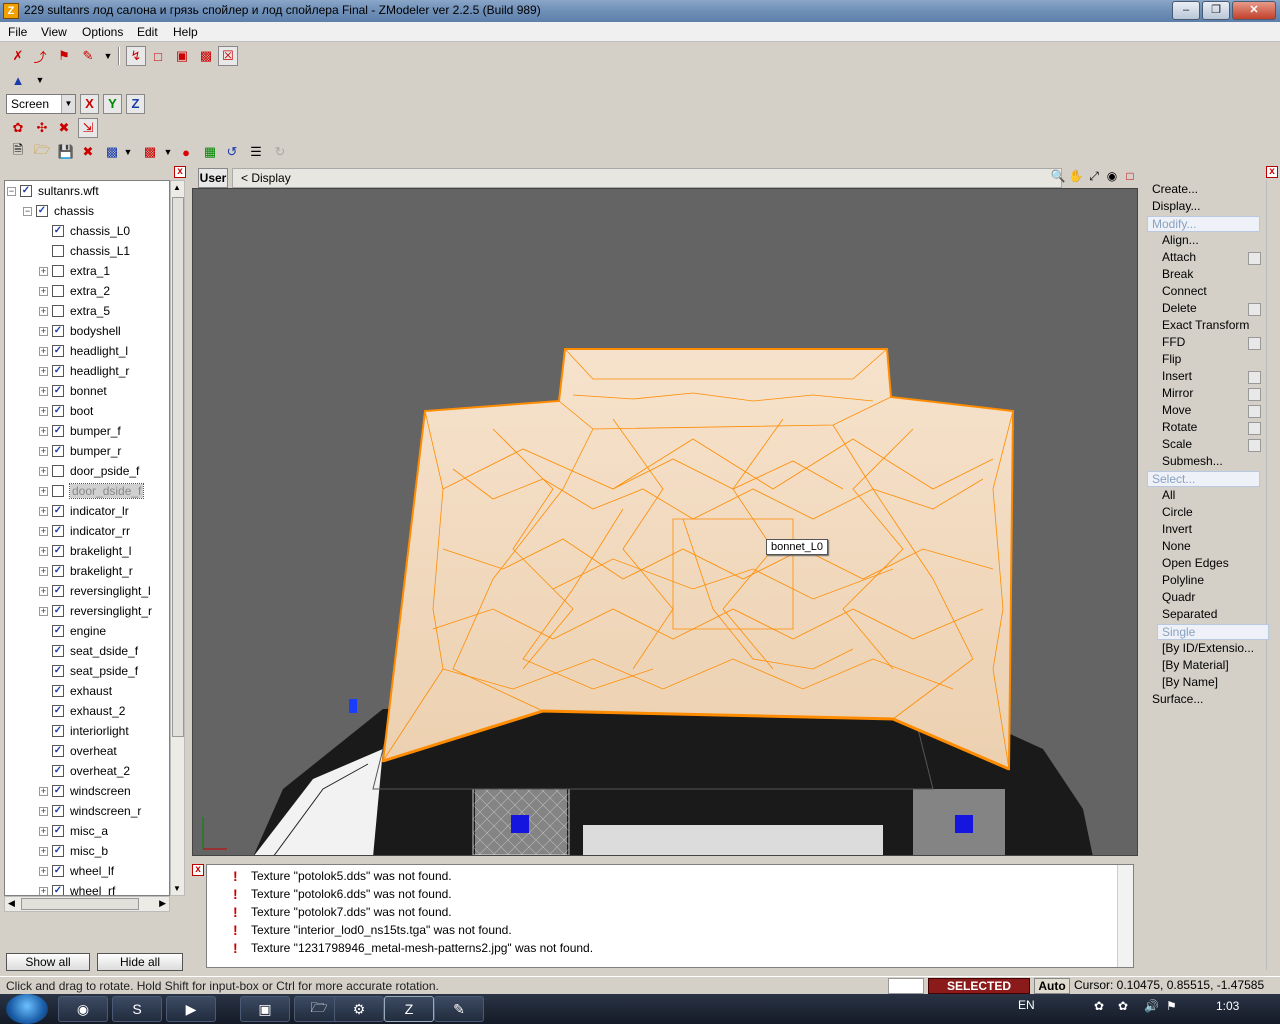 Image resolution: width=1280 pixels, height=1024 pixels. What do you see at coordinates (158, 56) in the screenshot?
I see `box-icon: □` at bounding box center [158, 56].